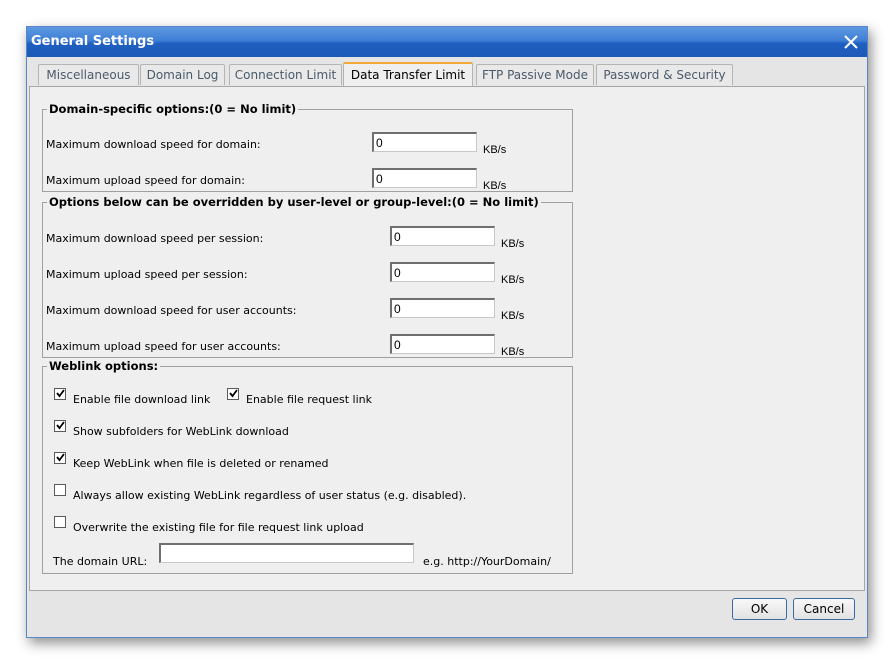 The image size is (894, 664). What do you see at coordinates (513, 316) in the screenshot?
I see `max-download-users-unit: KB/s` at bounding box center [513, 316].